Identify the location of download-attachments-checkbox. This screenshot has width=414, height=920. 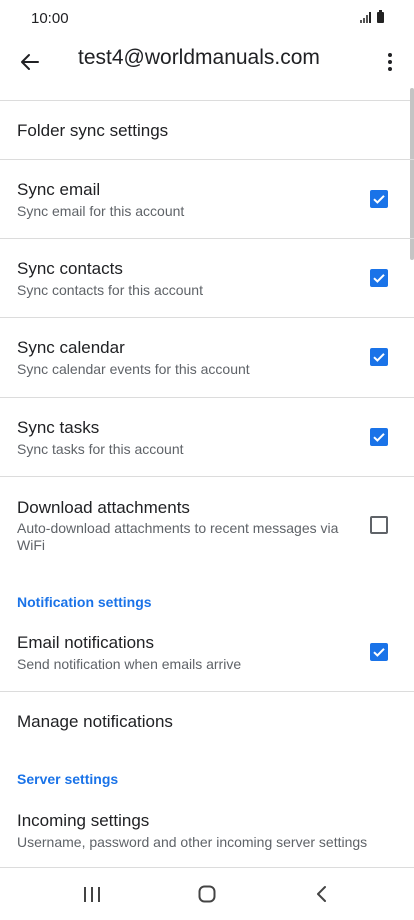
(379, 525).